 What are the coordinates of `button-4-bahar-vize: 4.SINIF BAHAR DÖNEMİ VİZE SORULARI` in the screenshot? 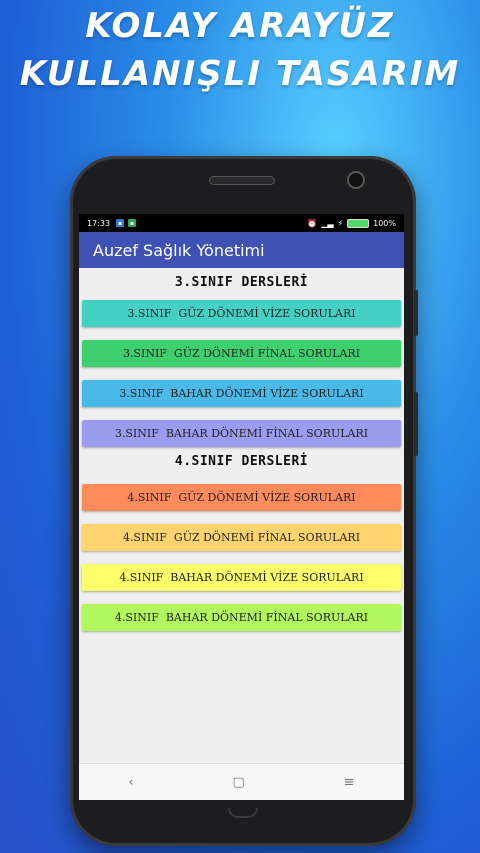 It's located at (241, 577).